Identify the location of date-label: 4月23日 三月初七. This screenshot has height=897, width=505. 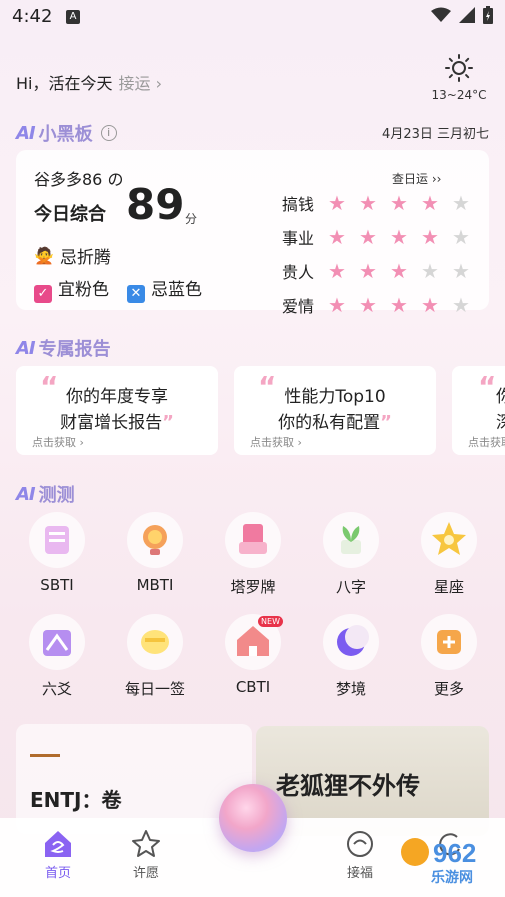
(435, 134).